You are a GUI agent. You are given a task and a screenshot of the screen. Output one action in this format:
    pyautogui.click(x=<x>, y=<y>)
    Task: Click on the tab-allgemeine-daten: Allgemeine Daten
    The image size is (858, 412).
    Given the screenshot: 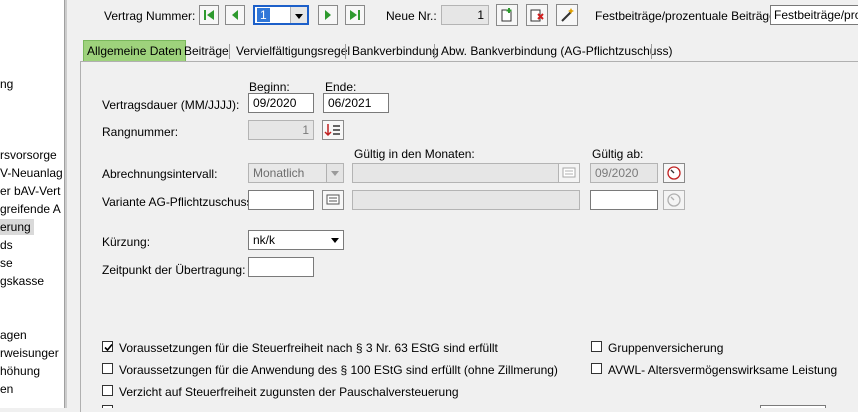 What is the action you would take?
    pyautogui.click(x=134, y=51)
    